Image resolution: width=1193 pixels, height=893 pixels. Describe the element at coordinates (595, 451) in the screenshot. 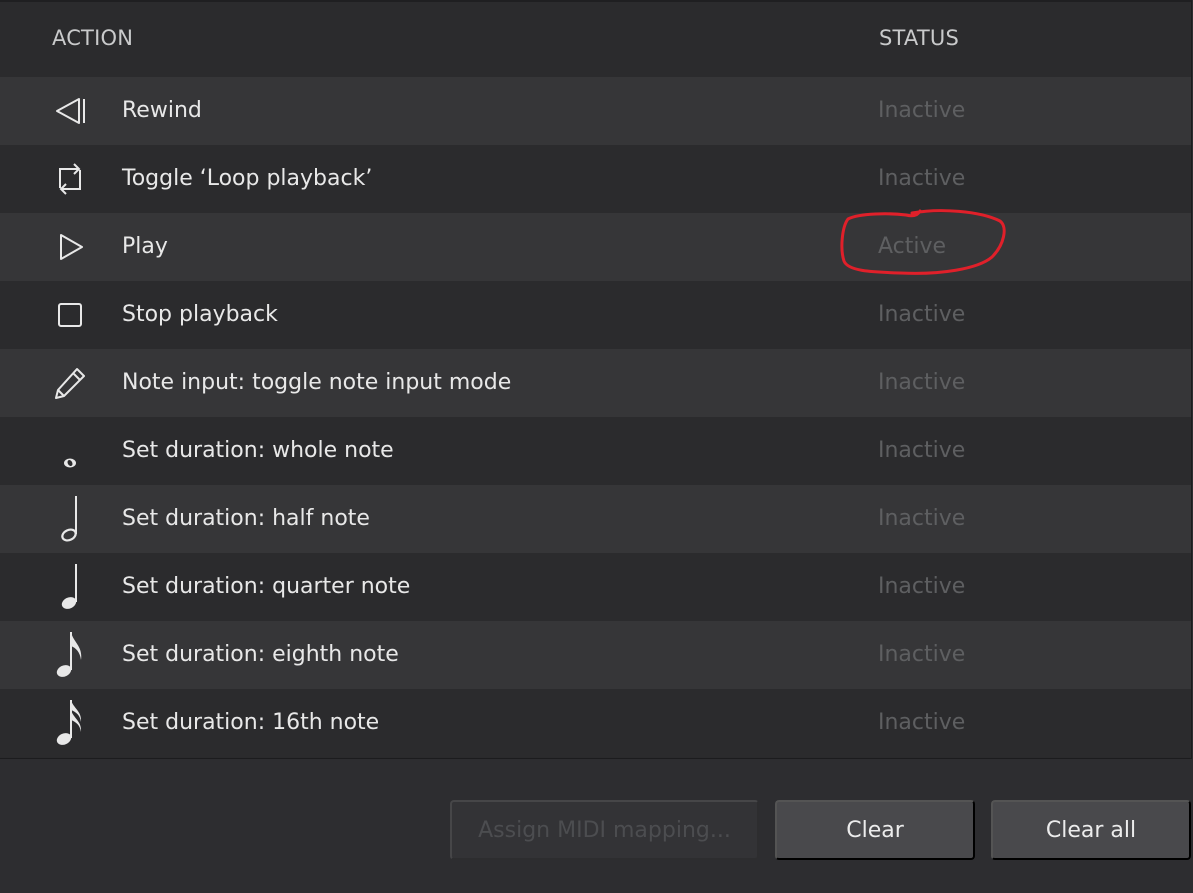

I see `table-row: Set duration: whole note Inactive` at that location.